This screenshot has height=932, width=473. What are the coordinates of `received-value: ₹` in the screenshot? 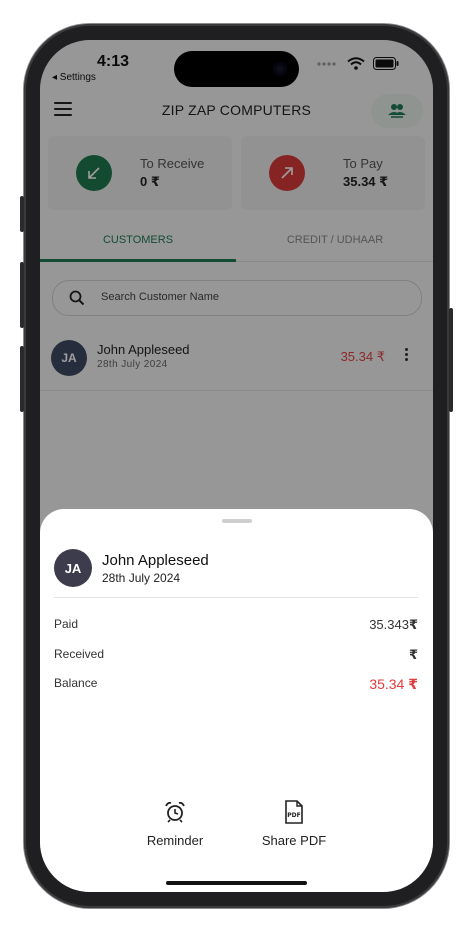 It's located at (413, 654).